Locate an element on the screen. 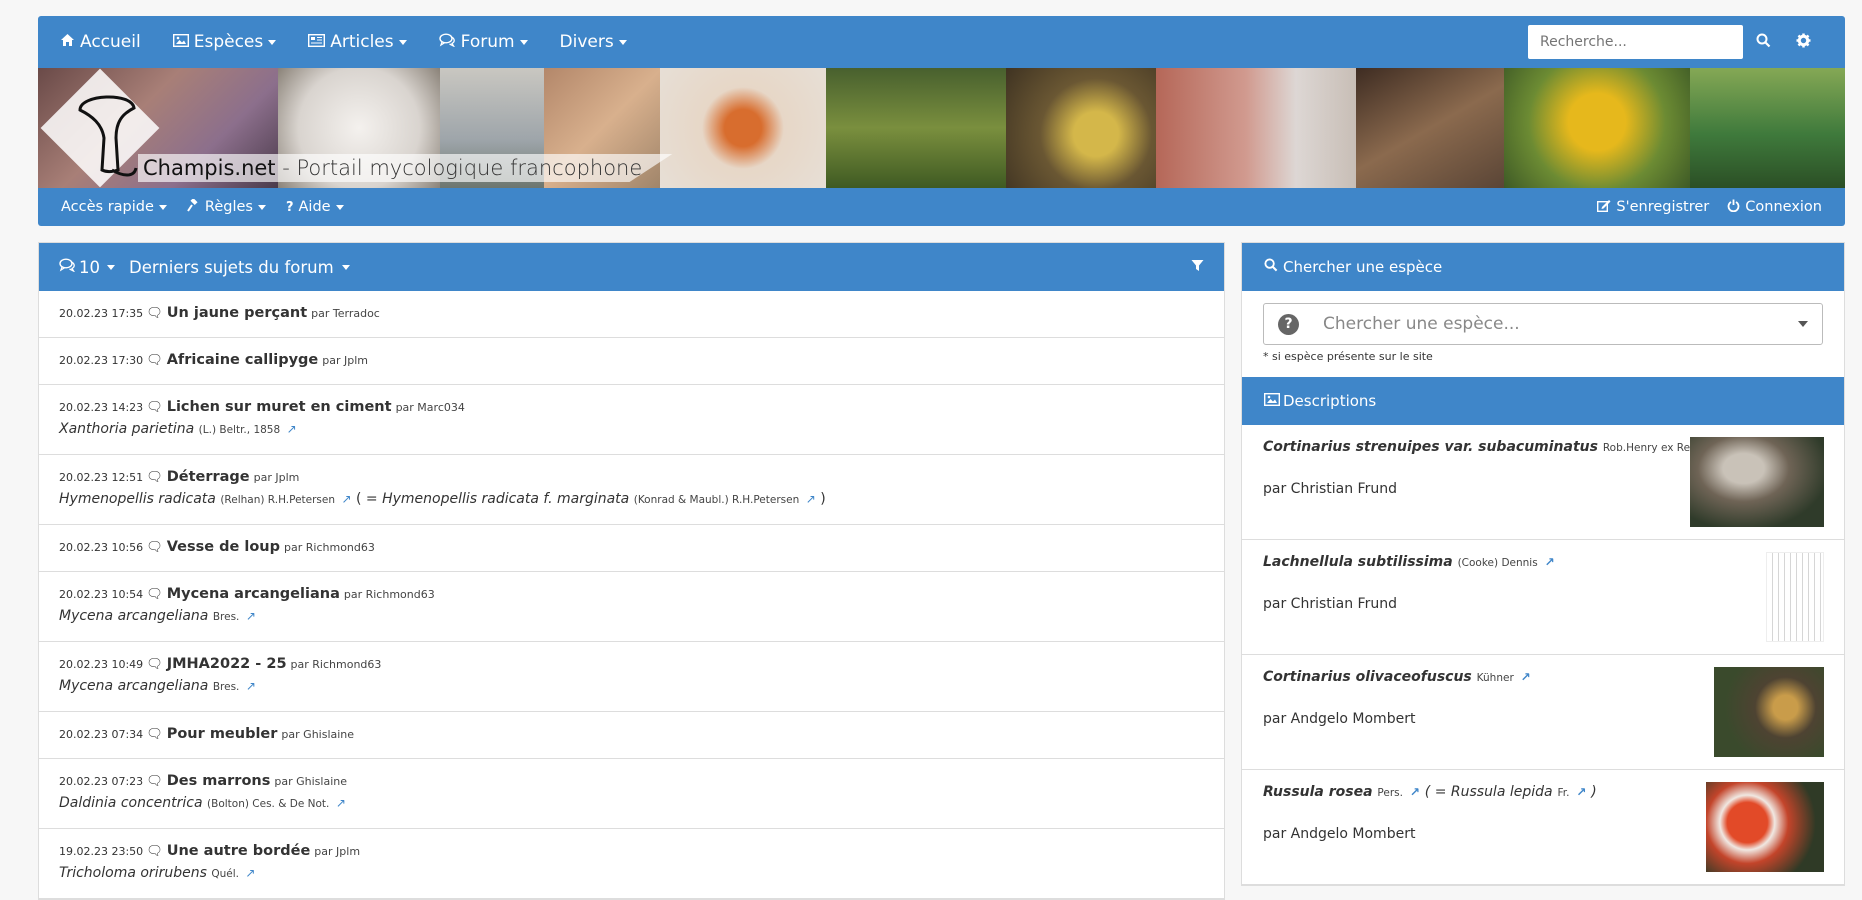 Image resolution: width=1862 pixels, height=900 pixels. login-link: Connexion is located at coordinates (1774, 207).